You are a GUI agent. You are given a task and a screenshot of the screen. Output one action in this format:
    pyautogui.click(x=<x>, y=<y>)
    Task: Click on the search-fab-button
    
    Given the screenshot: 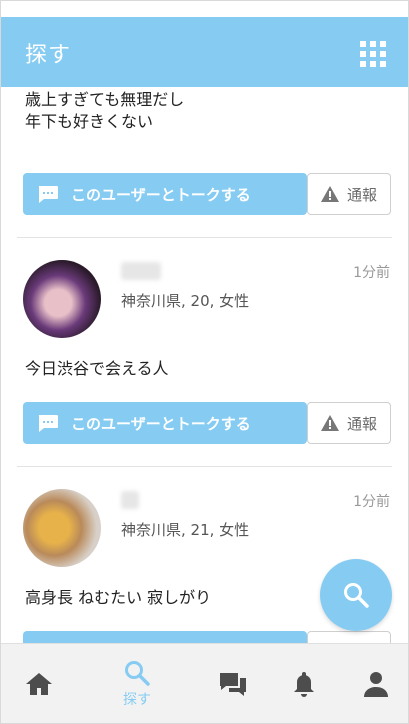 What is the action you would take?
    pyautogui.click(x=356, y=595)
    